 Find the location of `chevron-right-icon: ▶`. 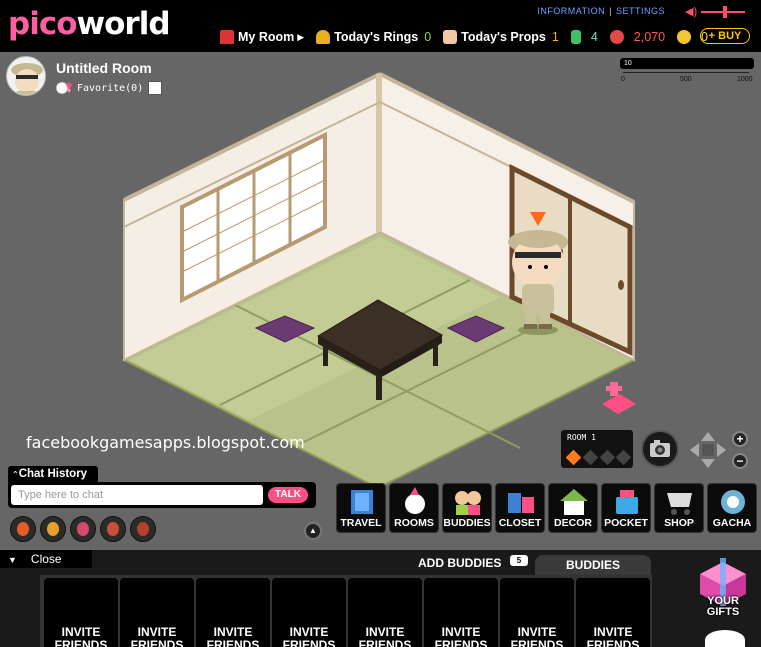

chevron-right-icon: ▶ is located at coordinates (301, 36).